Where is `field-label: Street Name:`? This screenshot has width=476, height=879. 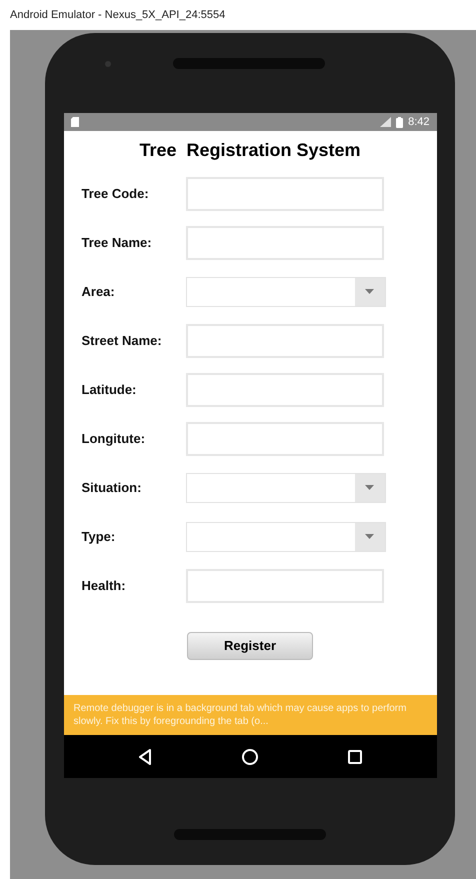
field-label: Street Name: is located at coordinates (122, 341).